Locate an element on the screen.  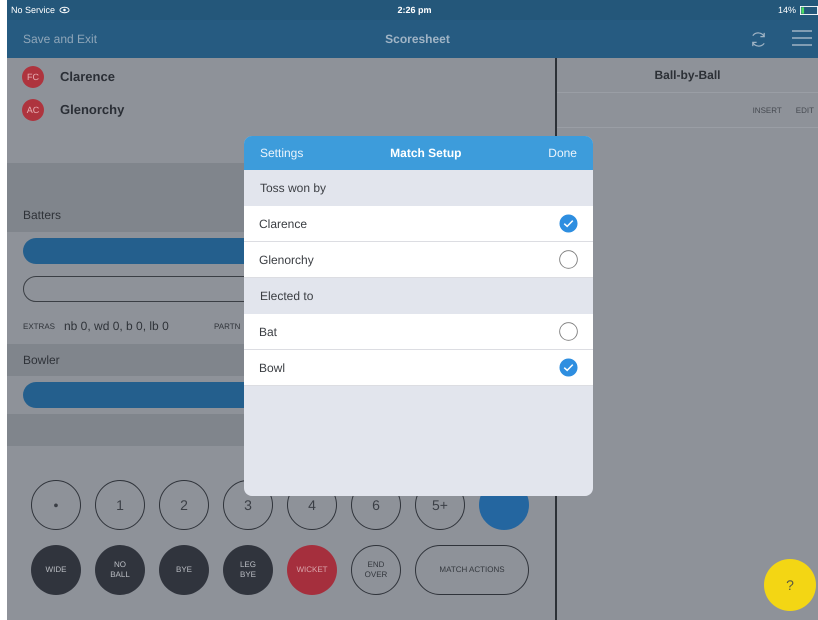
run-button: 1 is located at coordinates (120, 505).